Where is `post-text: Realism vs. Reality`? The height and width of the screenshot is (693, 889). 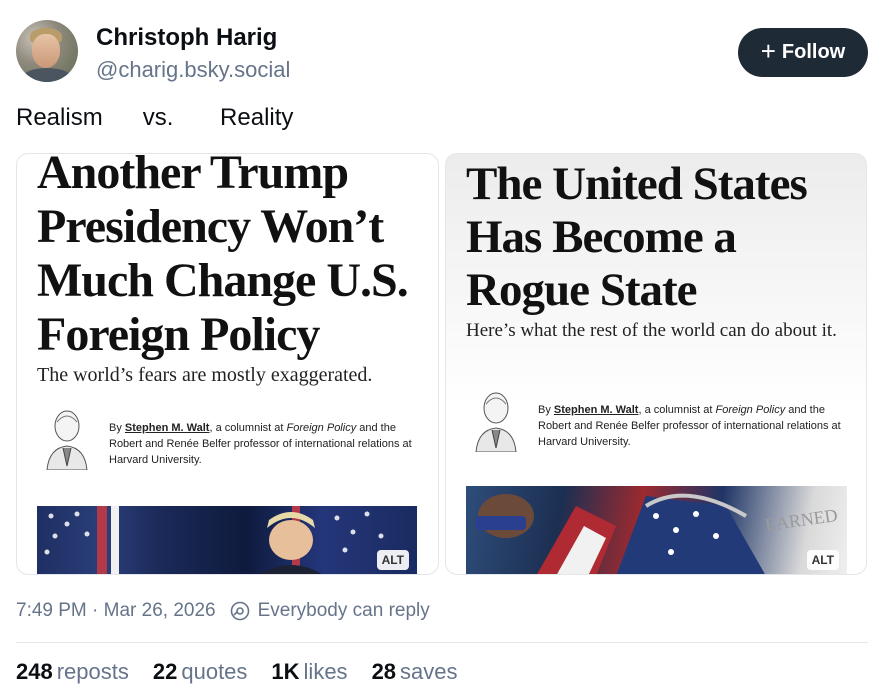 post-text: Realism vs. Reality is located at coordinates (155, 117).